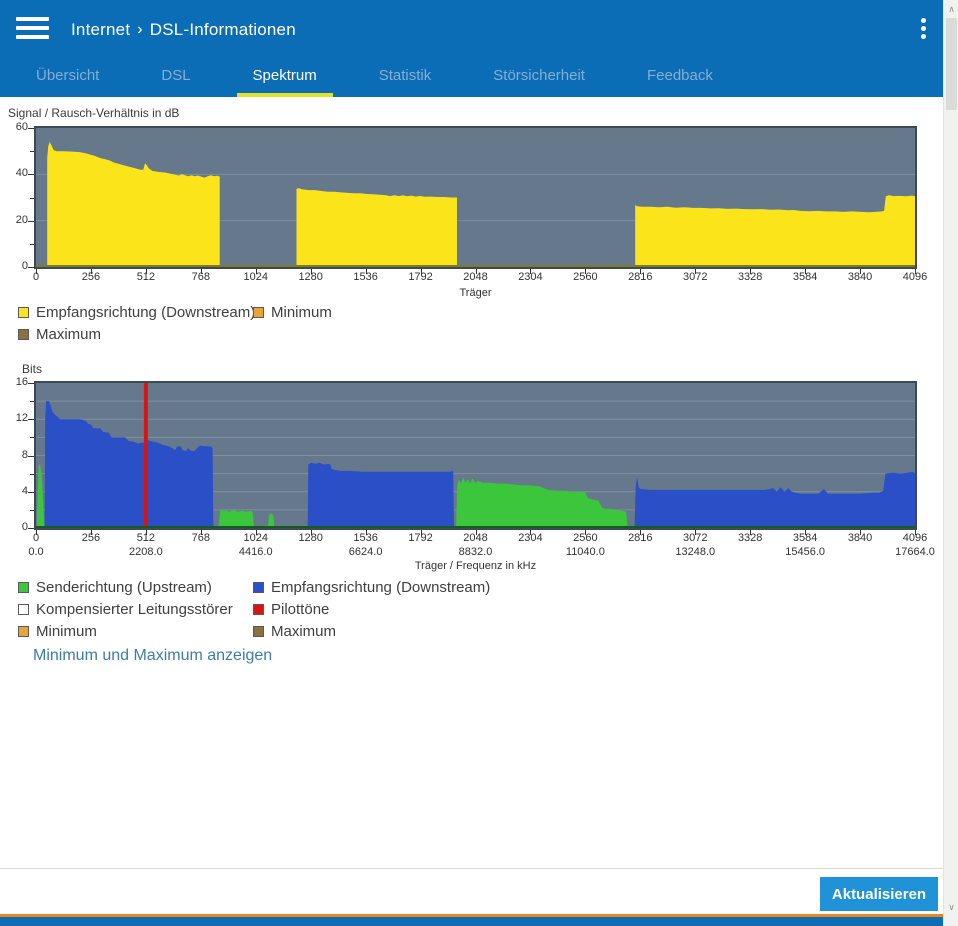 The width and height of the screenshot is (958, 926). What do you see at coordinates (32, 369) in the screenshot?
I see `bits-chart-title: Bits` at bounding box center [32, 369].